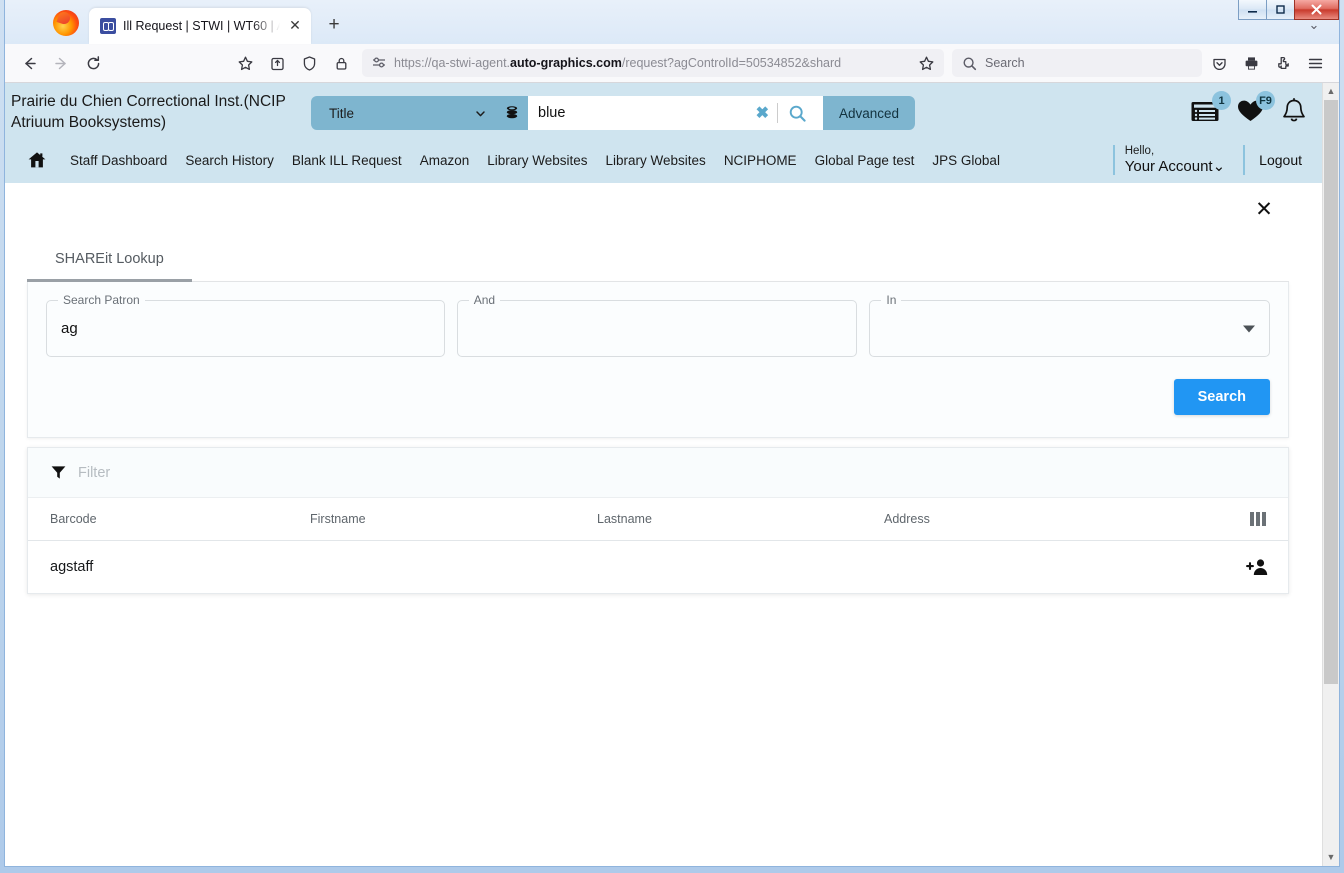  Describe the element at coordinates (1265, 100) in the screenshot. I see `favorites-badge: F9` at that location.